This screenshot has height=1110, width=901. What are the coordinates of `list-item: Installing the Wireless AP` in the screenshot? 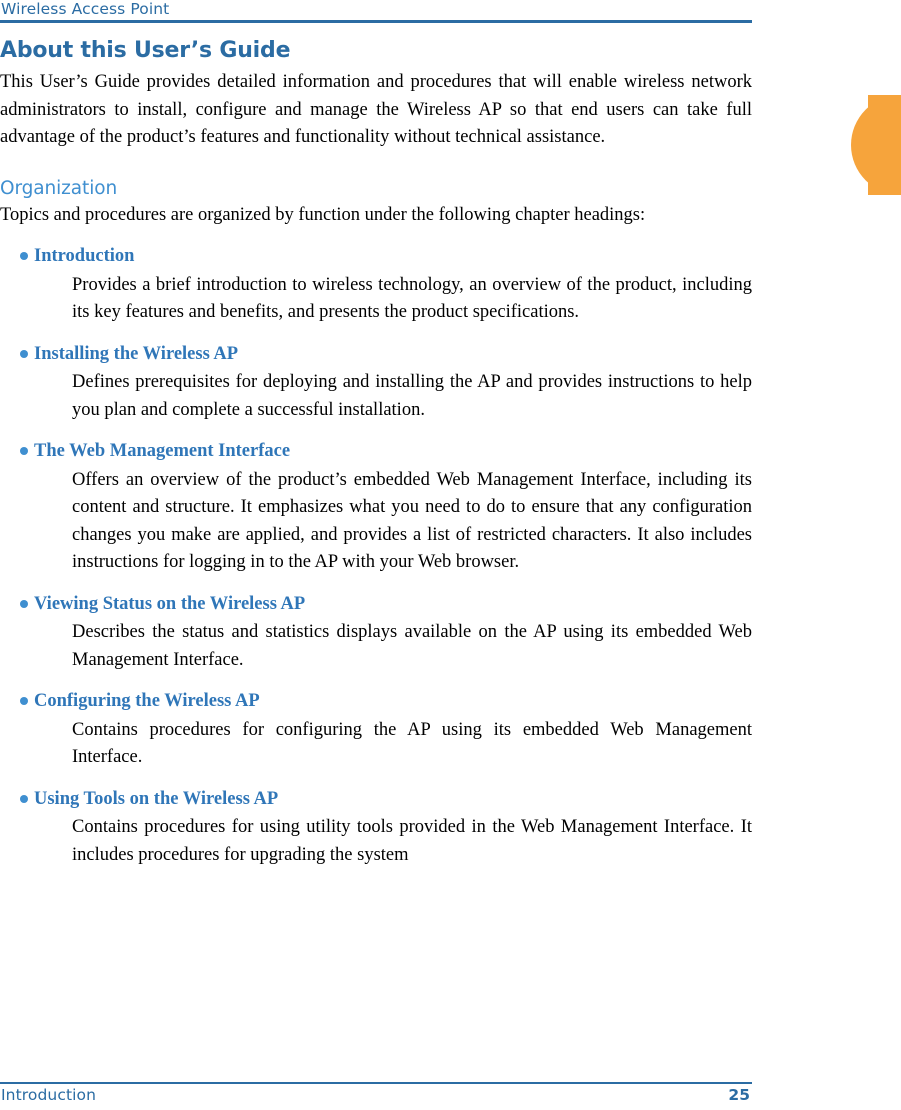 It's located at (376, 355).